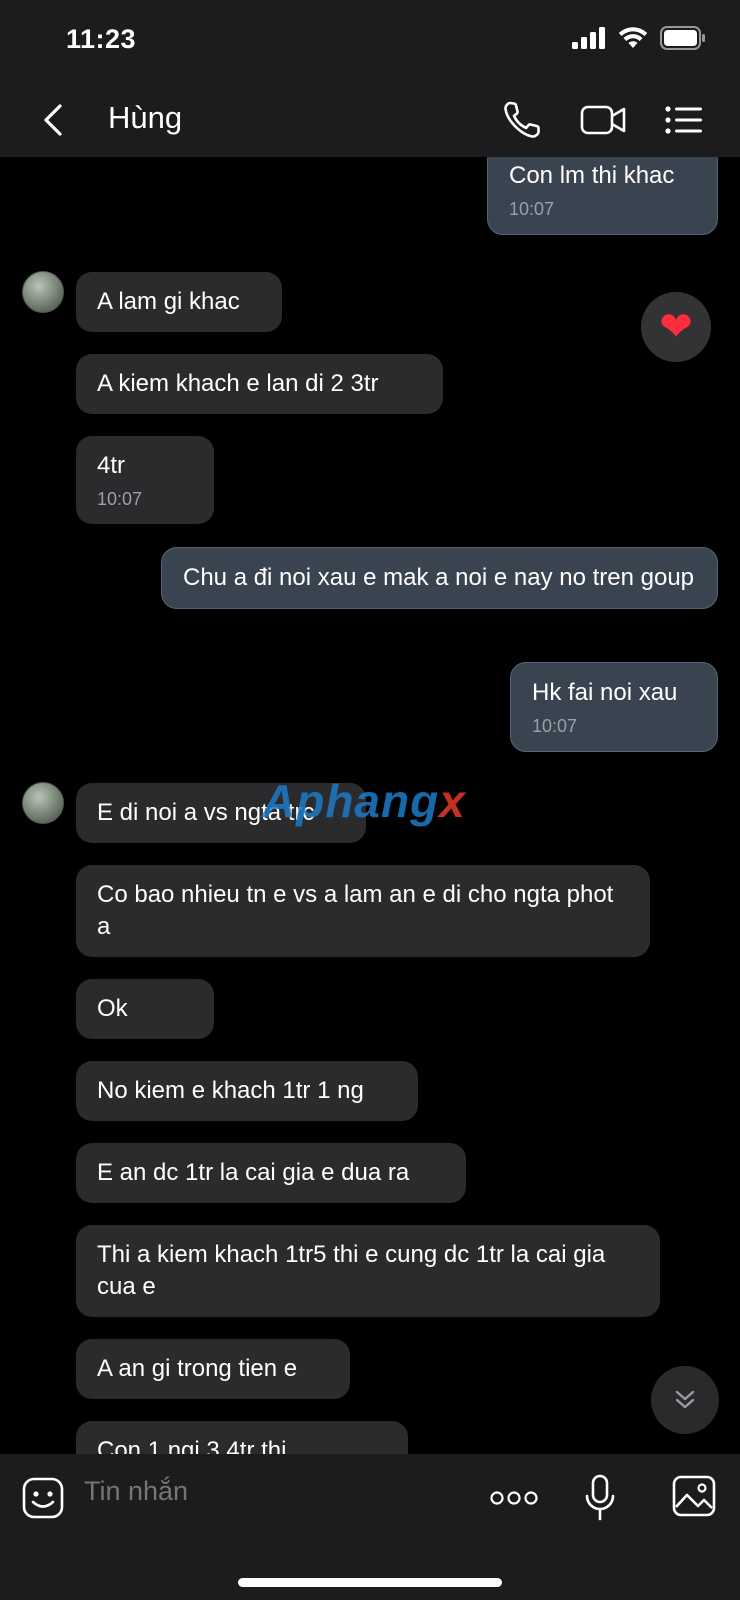 The width and height of the screenshot is (740, 1600). Describe the element at coordinates (145, 118) in the screenshot. I see `contact-name: Hùng` at that location.